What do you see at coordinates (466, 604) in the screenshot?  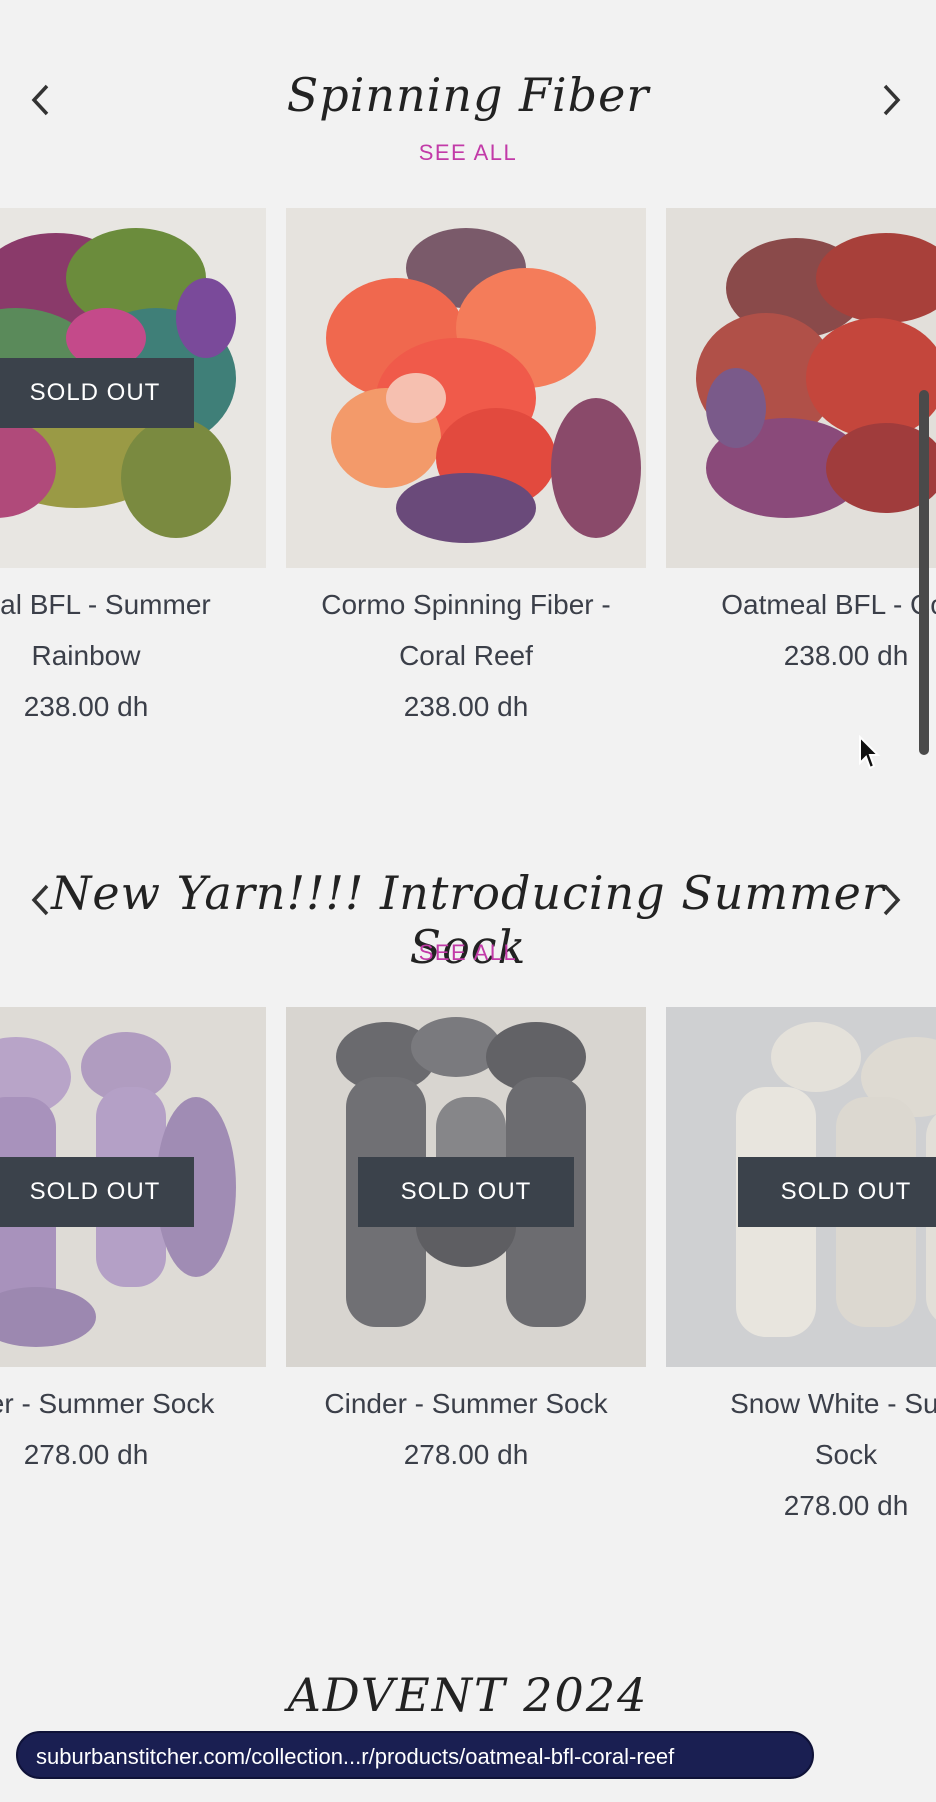 I see `product-name: Cormo Spinning Fiber -` at bounding box center [466, 604].